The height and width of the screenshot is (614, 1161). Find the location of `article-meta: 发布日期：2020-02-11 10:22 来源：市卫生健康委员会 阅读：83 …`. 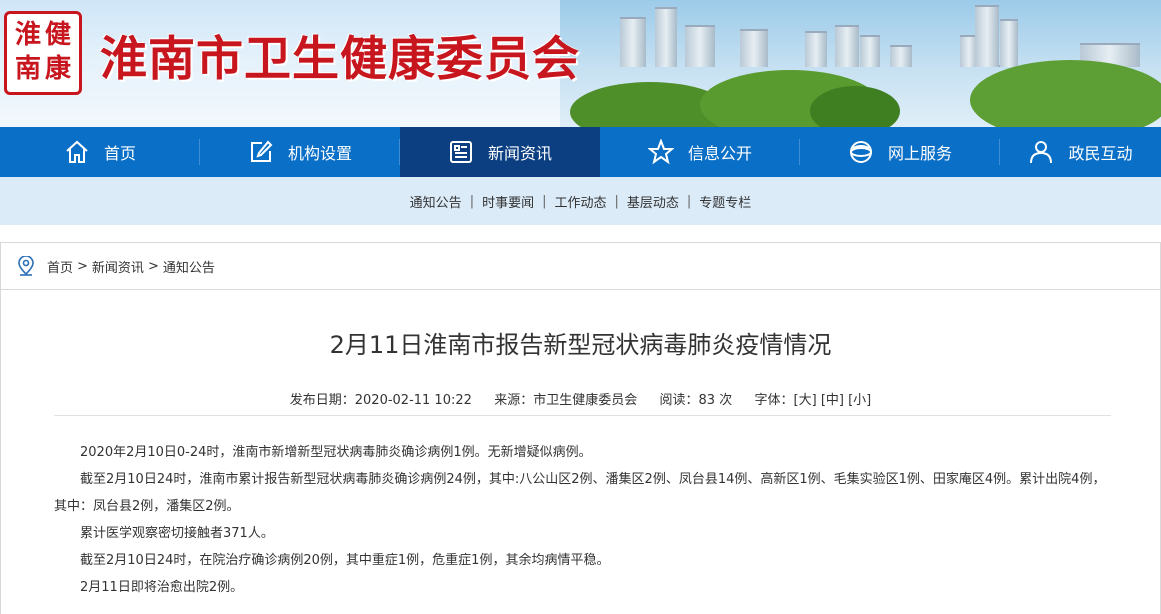

article-meta: 发布日期：2020-02-11 10:22 来源：市卫生健康委员会 阅读：83 … is located at coordinates (580, 398).